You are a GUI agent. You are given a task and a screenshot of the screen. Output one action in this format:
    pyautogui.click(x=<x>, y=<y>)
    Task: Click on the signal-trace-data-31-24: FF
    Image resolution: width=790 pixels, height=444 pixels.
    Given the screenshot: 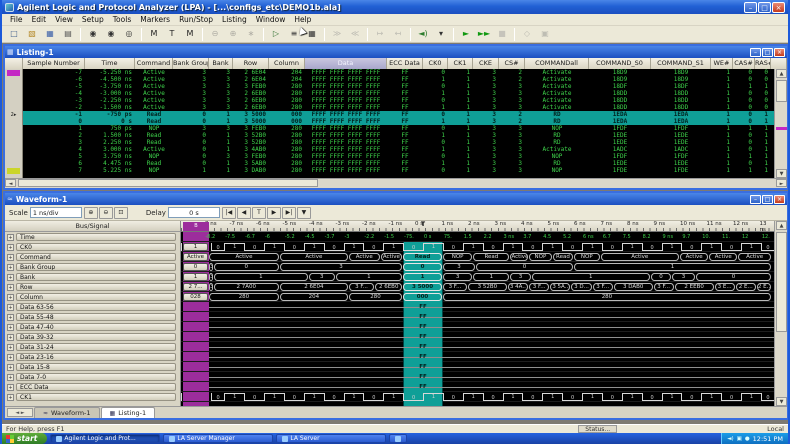 What is the action you would take?
    pyautogui.click(x=477, y=347)
    